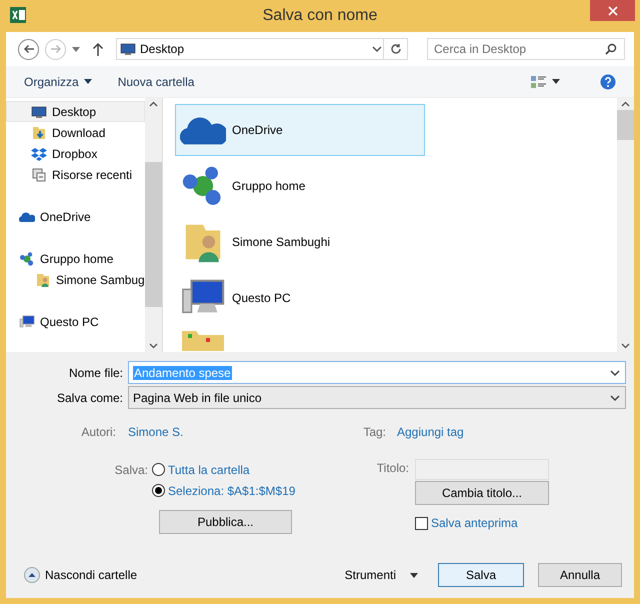  What do you see at coordinates (381, 575) in the screenshot?
I see `tools-button: Strumenti` at bounding box center [381, 575].